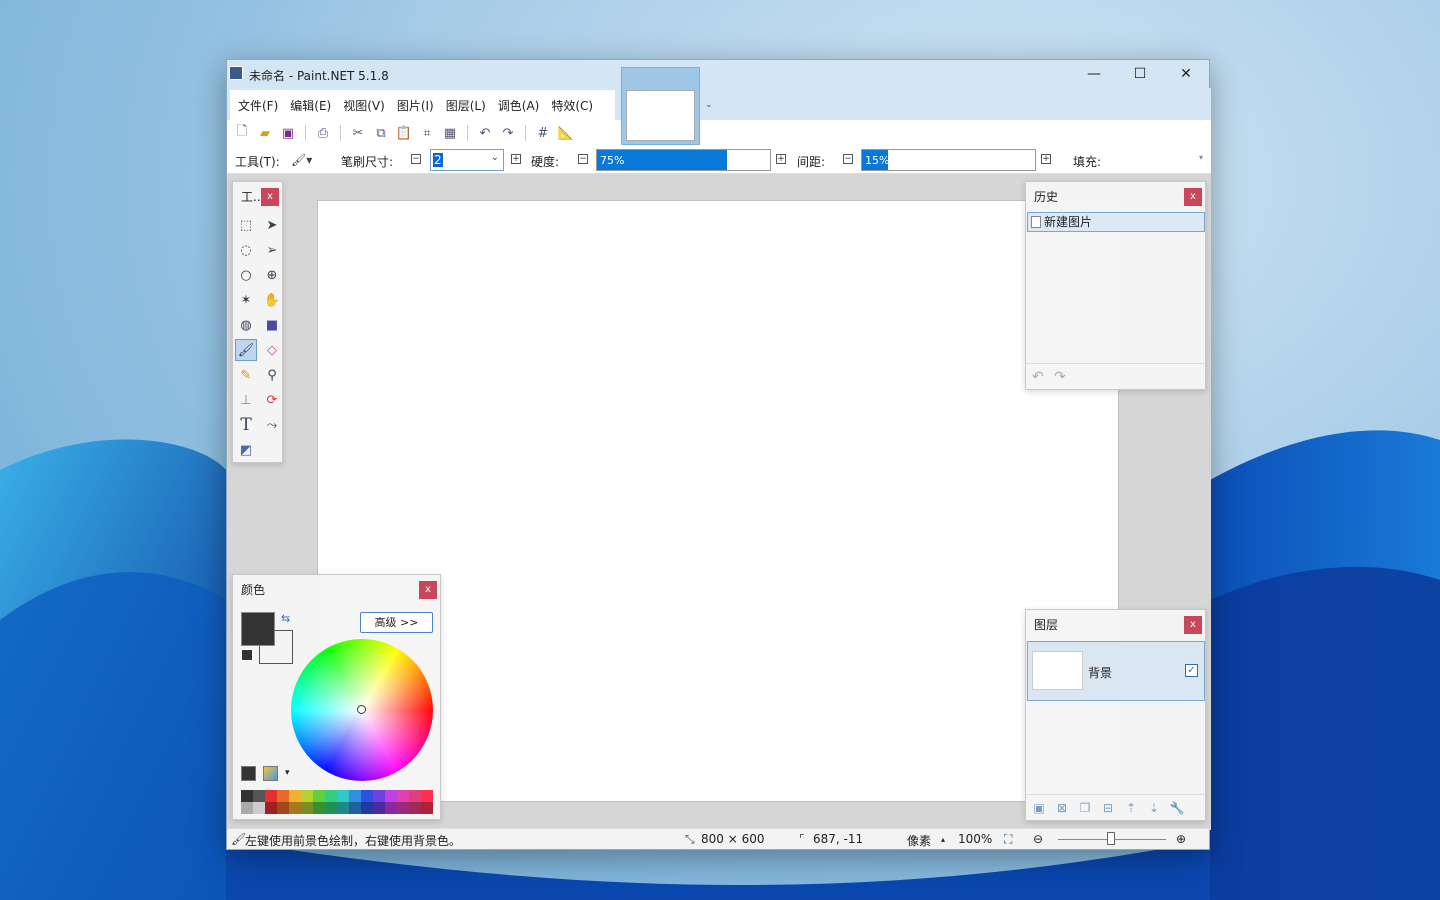 The height and width of the screenshot is (900, 1440). What do you see at coordinates (272, 325) in the screenshot?
I see `gradient-icon: ■` at bounding box center [272, 325].